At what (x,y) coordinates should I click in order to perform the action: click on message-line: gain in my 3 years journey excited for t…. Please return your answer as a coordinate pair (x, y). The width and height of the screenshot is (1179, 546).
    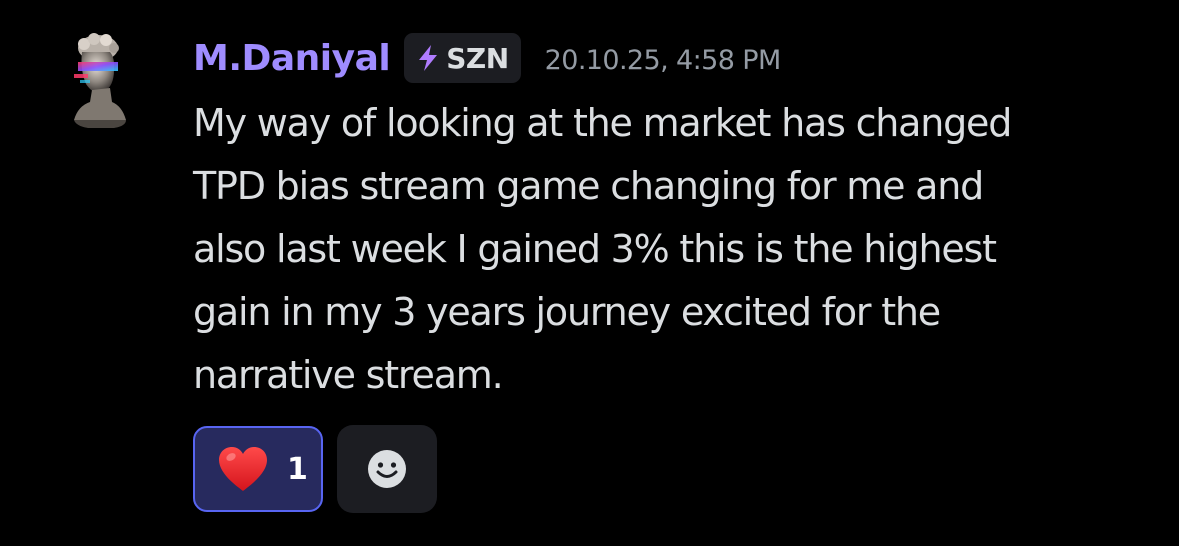
    Looking at the image, I should click on (567, 312).